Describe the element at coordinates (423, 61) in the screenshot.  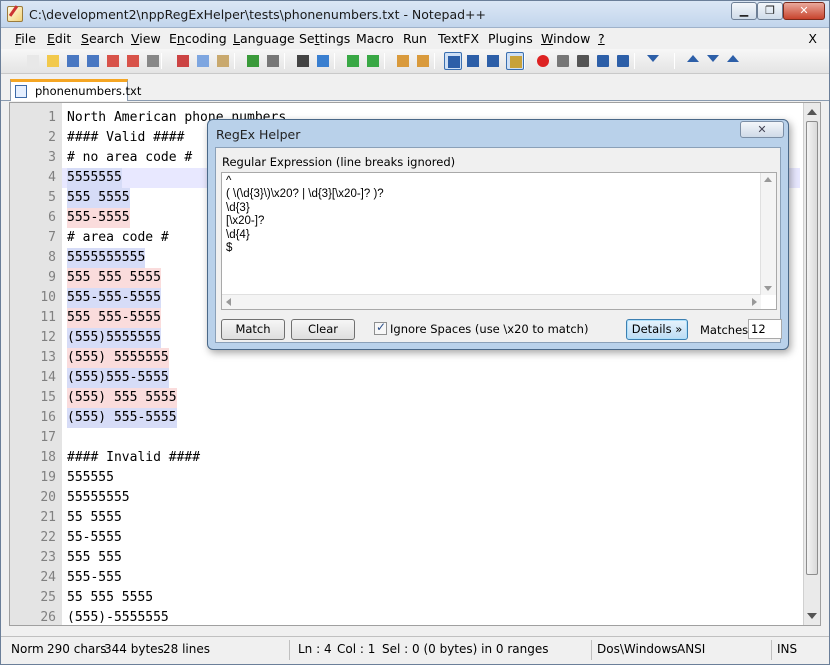
I see `sync-horizontal-button` at that location.